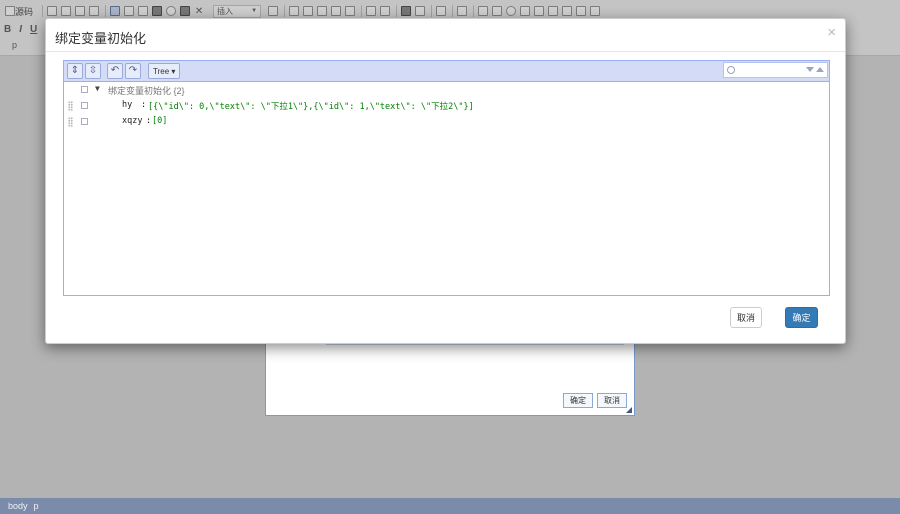  Describe the element at coordinates (511, 11) in the screenshot. I see `radio-button` at that location.